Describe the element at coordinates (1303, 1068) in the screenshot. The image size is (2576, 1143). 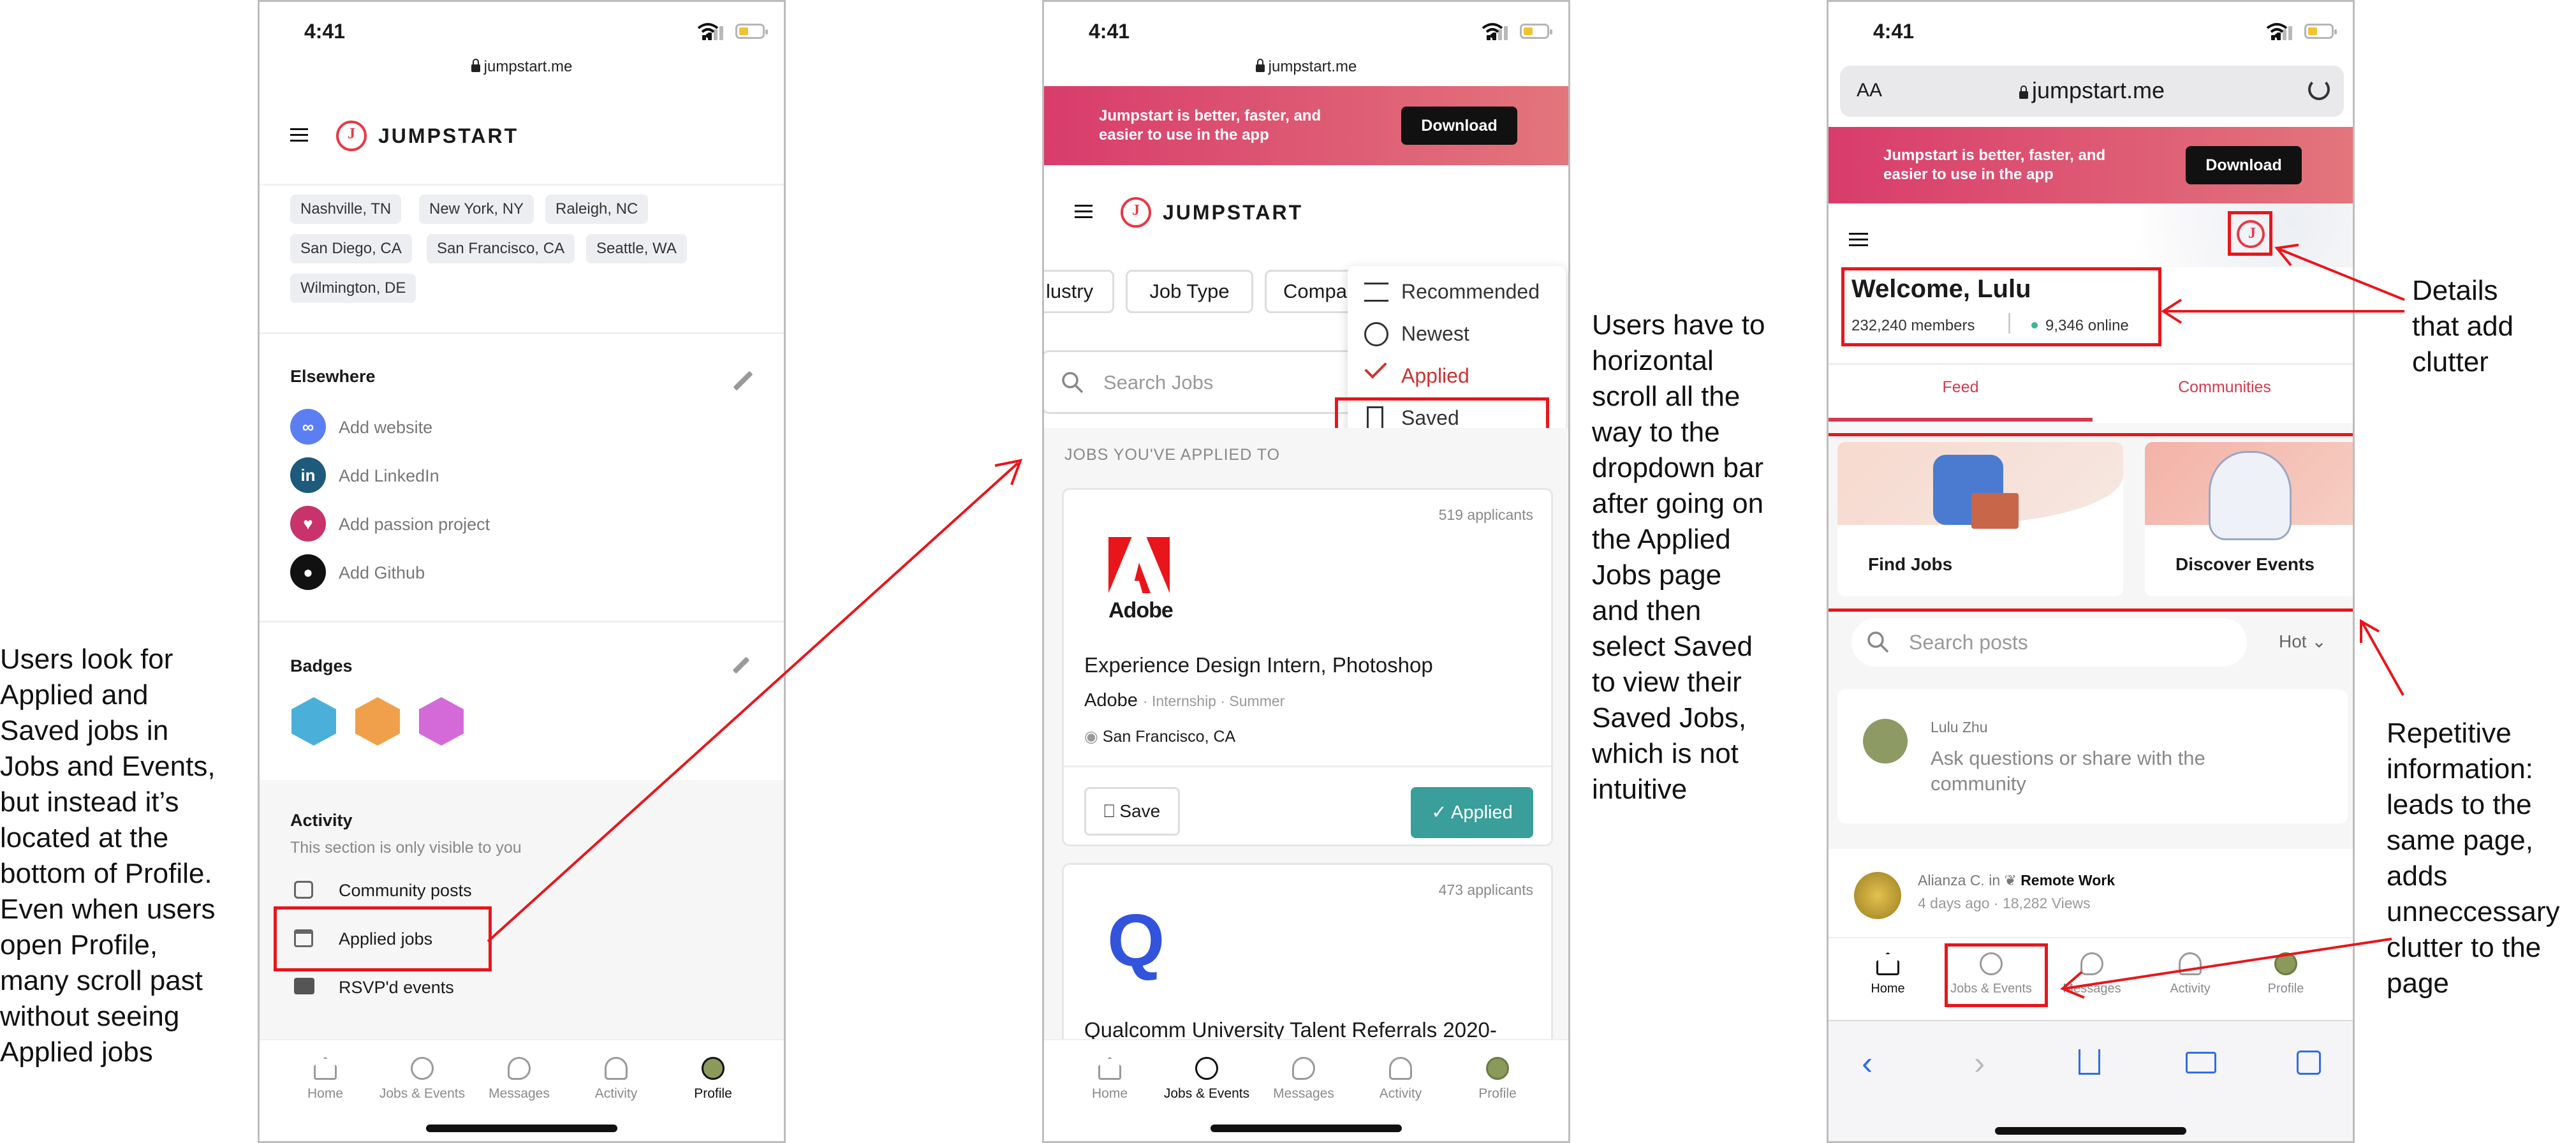
I see `chat-icon` at that location.